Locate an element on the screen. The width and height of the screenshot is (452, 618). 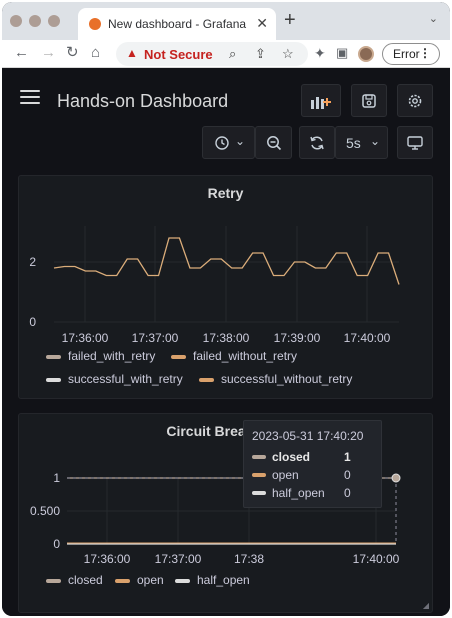
warning-icon: ▲ is located at coordinates (132, 53).